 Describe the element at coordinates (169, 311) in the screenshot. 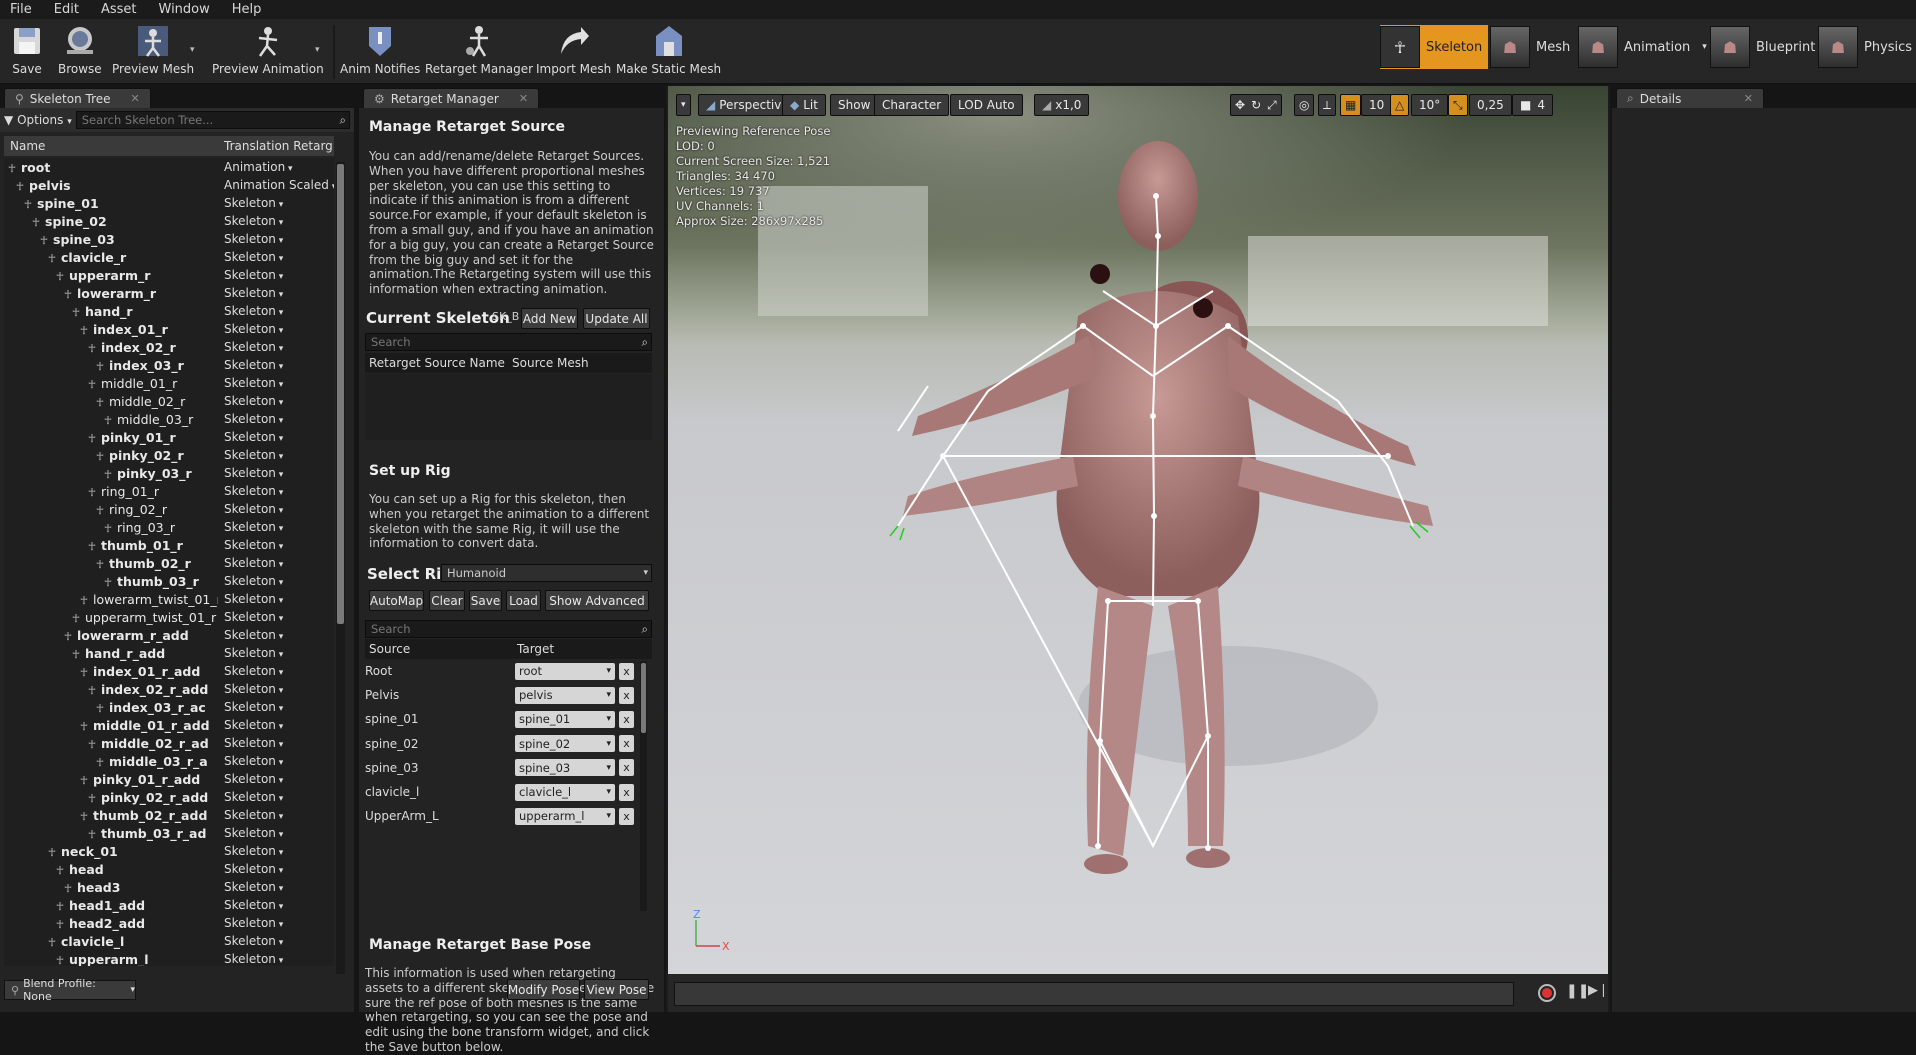

I see `bone-row: ☥ hand_r Skeleton ▾` at that location.